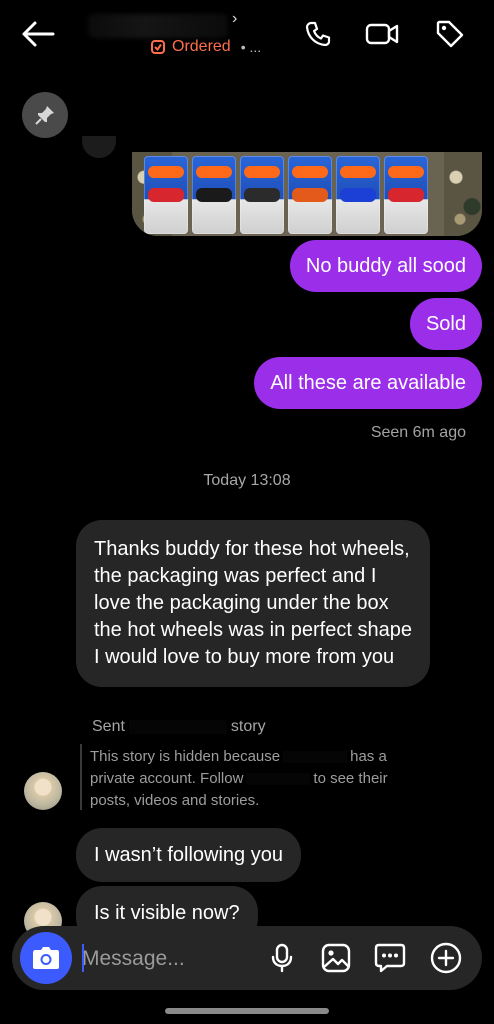 The image size is (494, 1024). What do you see at coordinates (247, 480) in the screenshot?
I see `message-timestamp: Today 13:08` at bounding box center [247, 480].